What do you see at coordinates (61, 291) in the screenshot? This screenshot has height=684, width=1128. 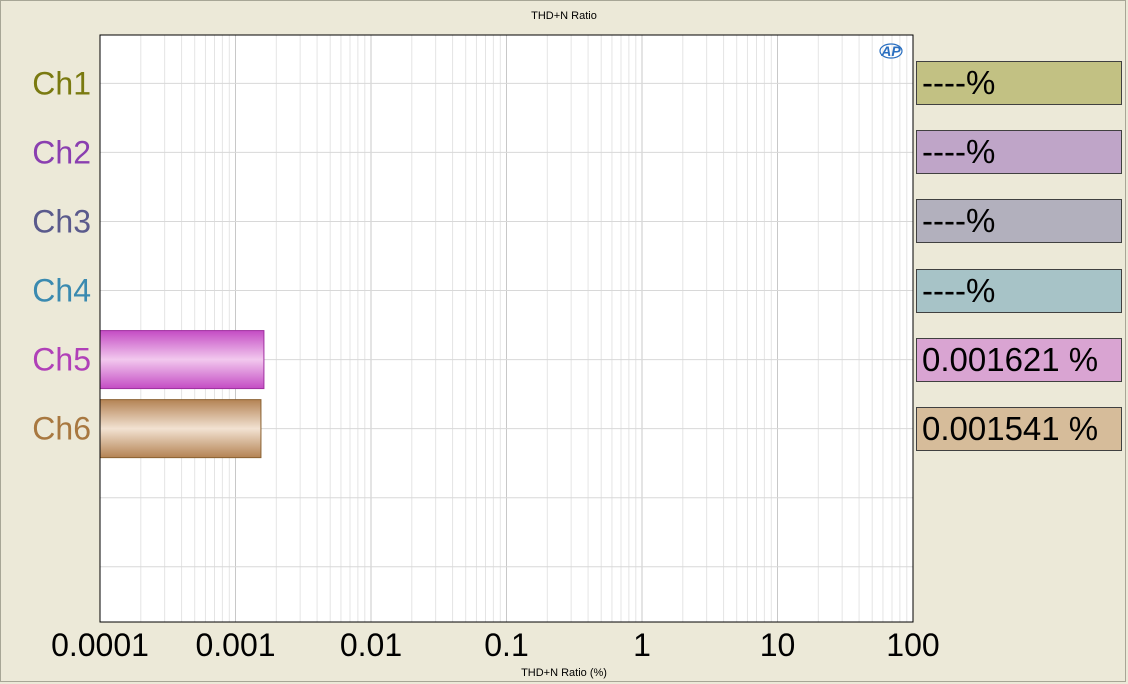 I see `category-label-ch4: Ch4` at bounding box center [61, 291].